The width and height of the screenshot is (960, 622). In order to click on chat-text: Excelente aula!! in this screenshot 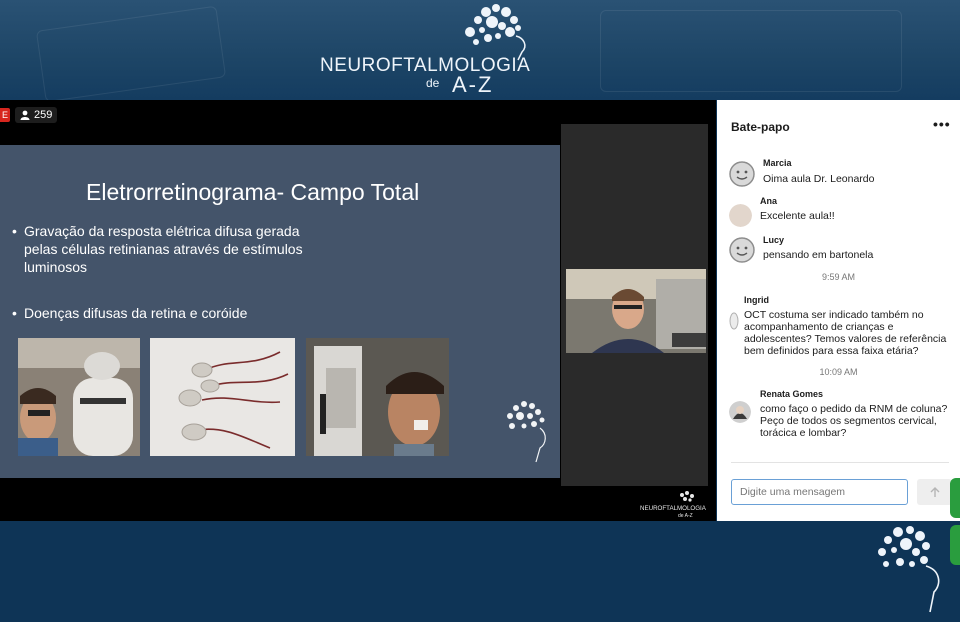, I will do `click(797, 216)`.